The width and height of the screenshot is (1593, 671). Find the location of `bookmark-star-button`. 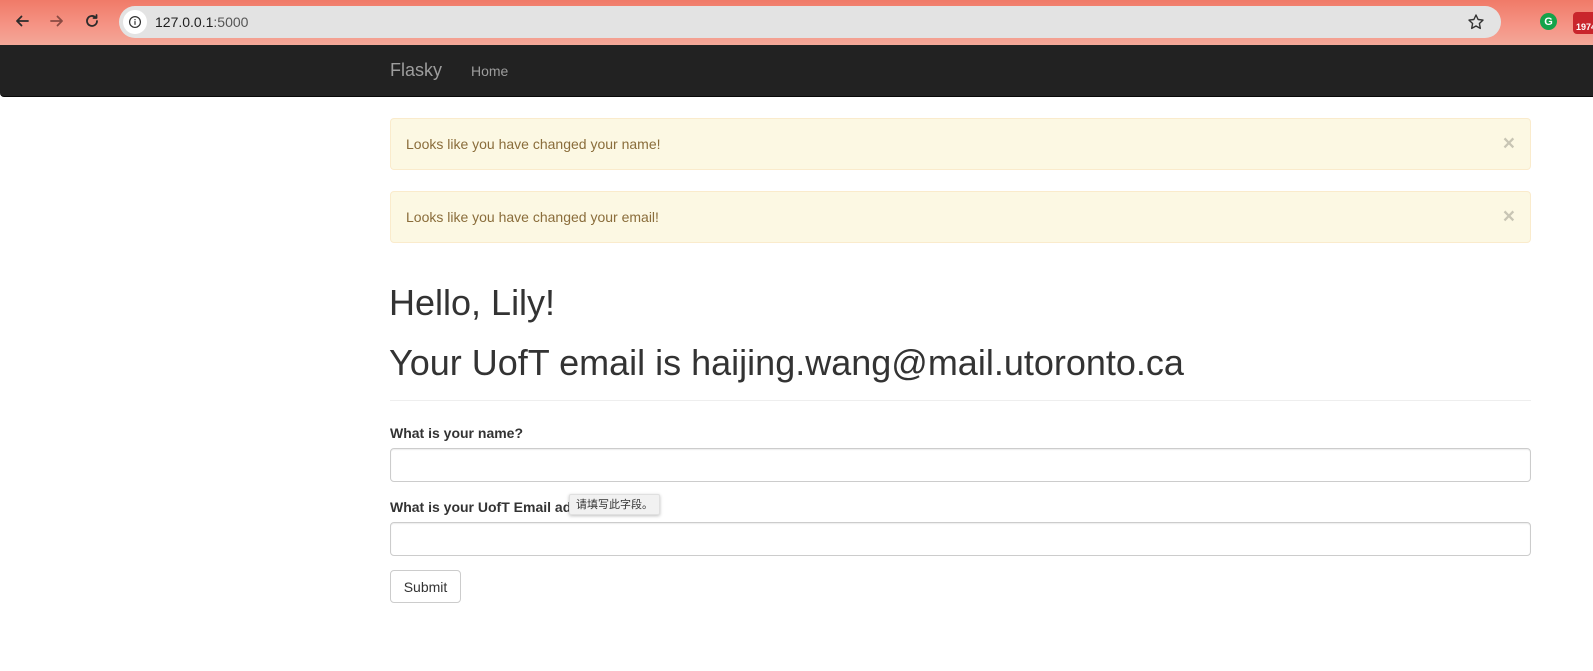

bookmark-star-button is located at coordinates (1476, 22).